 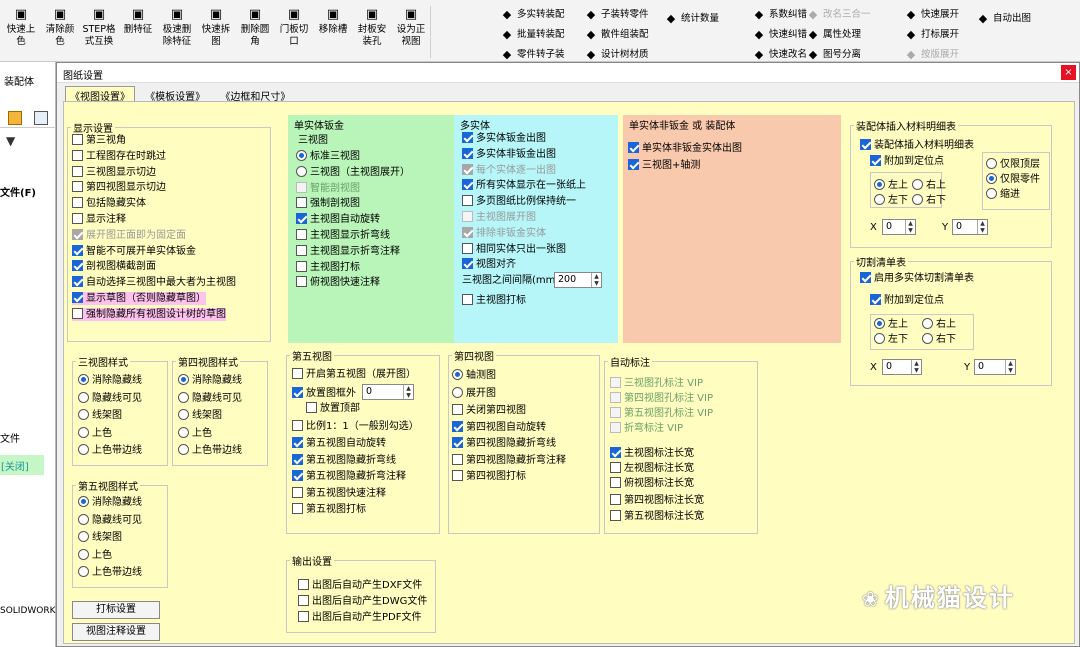 I want to click on output-option-0: 出图后自动产生DXF文件, so click(x=360, y=585).